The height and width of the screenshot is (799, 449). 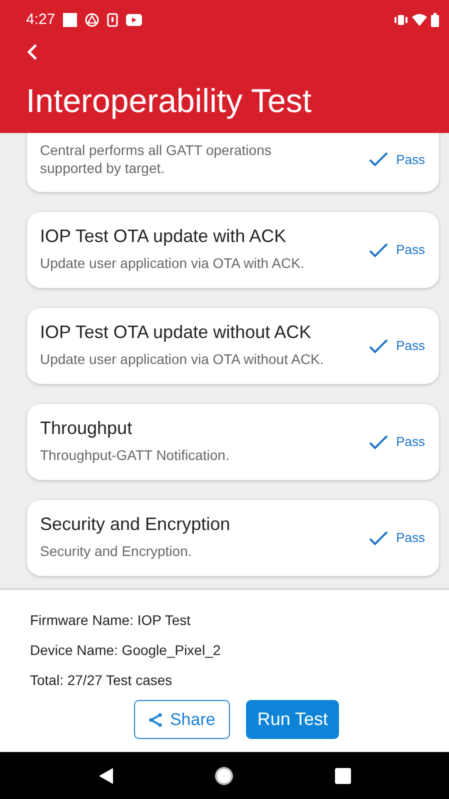 What do you see at coordinates (87, 429) in the screenshot?
I see `test-title: Throughput` at bounding box center [87, 429].